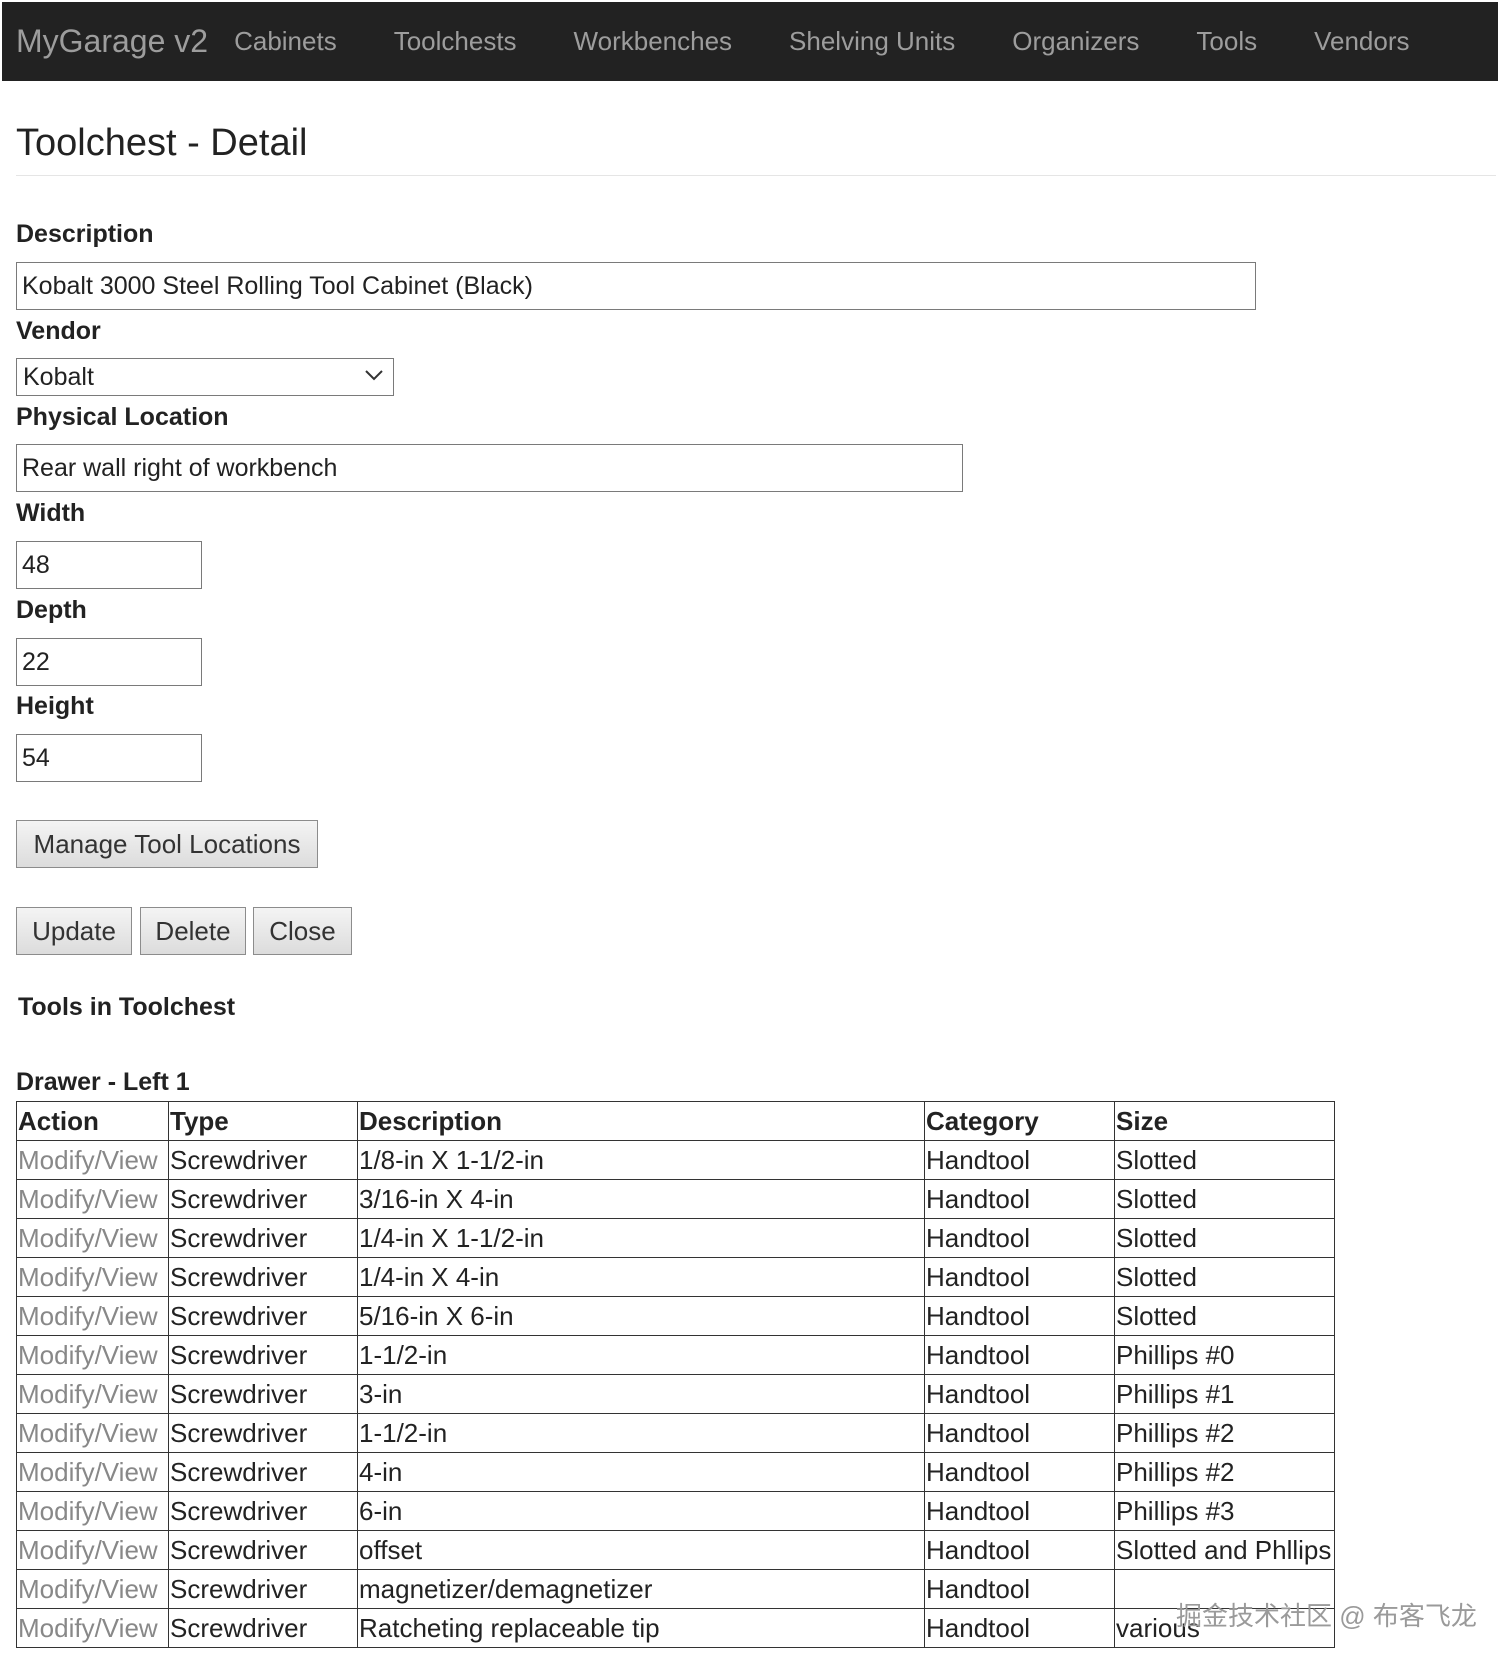 Image resolution: width=1500 pixels, height=1666 pixels. I want to click on location-input, so click(489, 468).